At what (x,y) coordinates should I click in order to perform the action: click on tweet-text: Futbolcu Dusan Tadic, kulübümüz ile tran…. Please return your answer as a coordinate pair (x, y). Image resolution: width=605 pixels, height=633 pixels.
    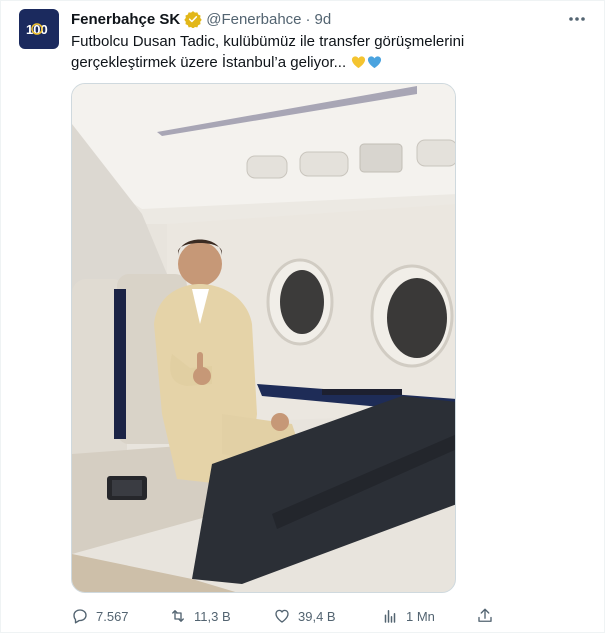
    Looking at the image, I should click on (281, 52).